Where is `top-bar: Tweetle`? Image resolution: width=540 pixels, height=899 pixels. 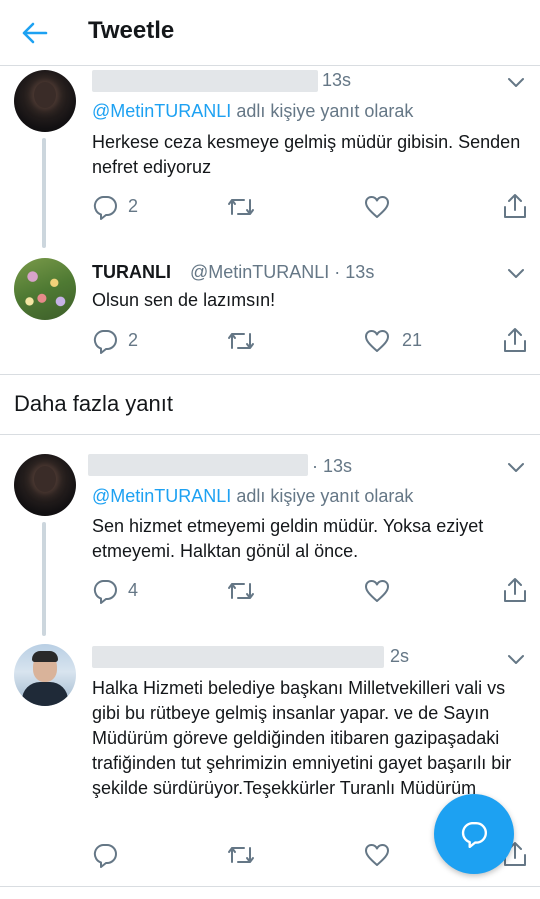
top-bar: Tweetle is located at coordinates (270, 33).